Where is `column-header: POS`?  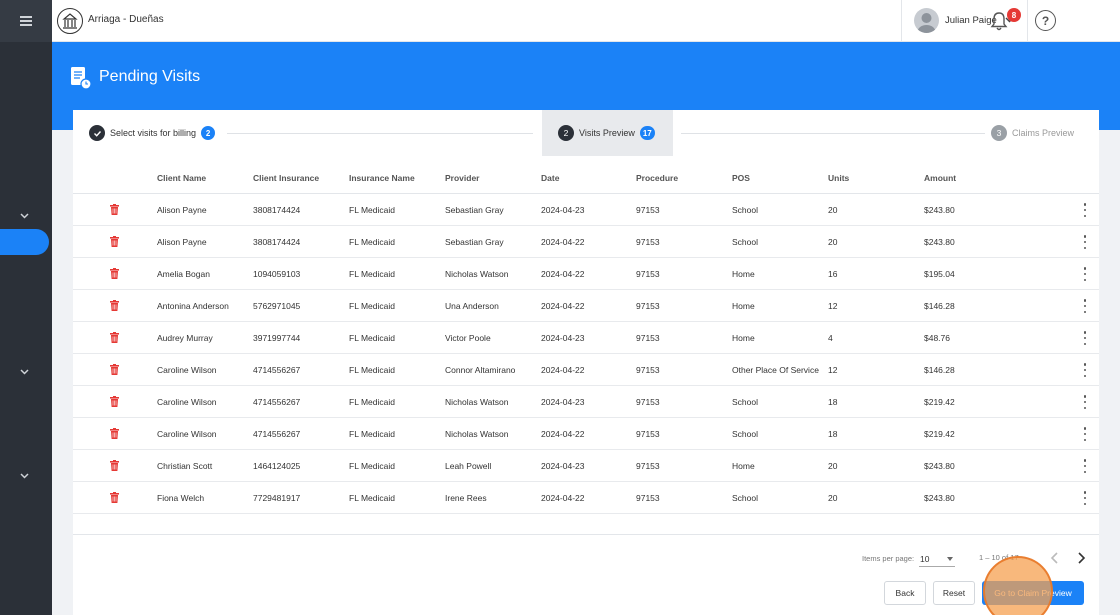
column-header: POS is located at coordinates (741, 178).